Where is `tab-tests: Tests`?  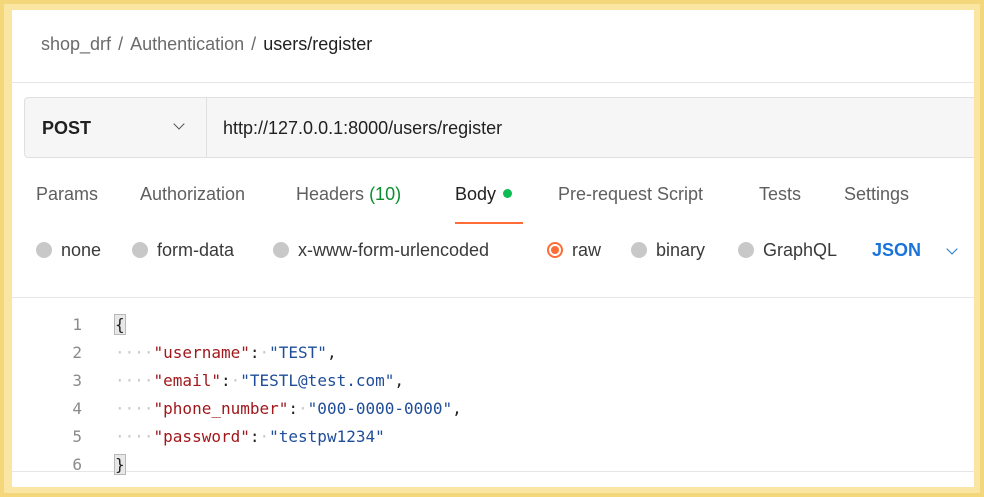
tab-tests: Tests is located at coordinates (780, 194).